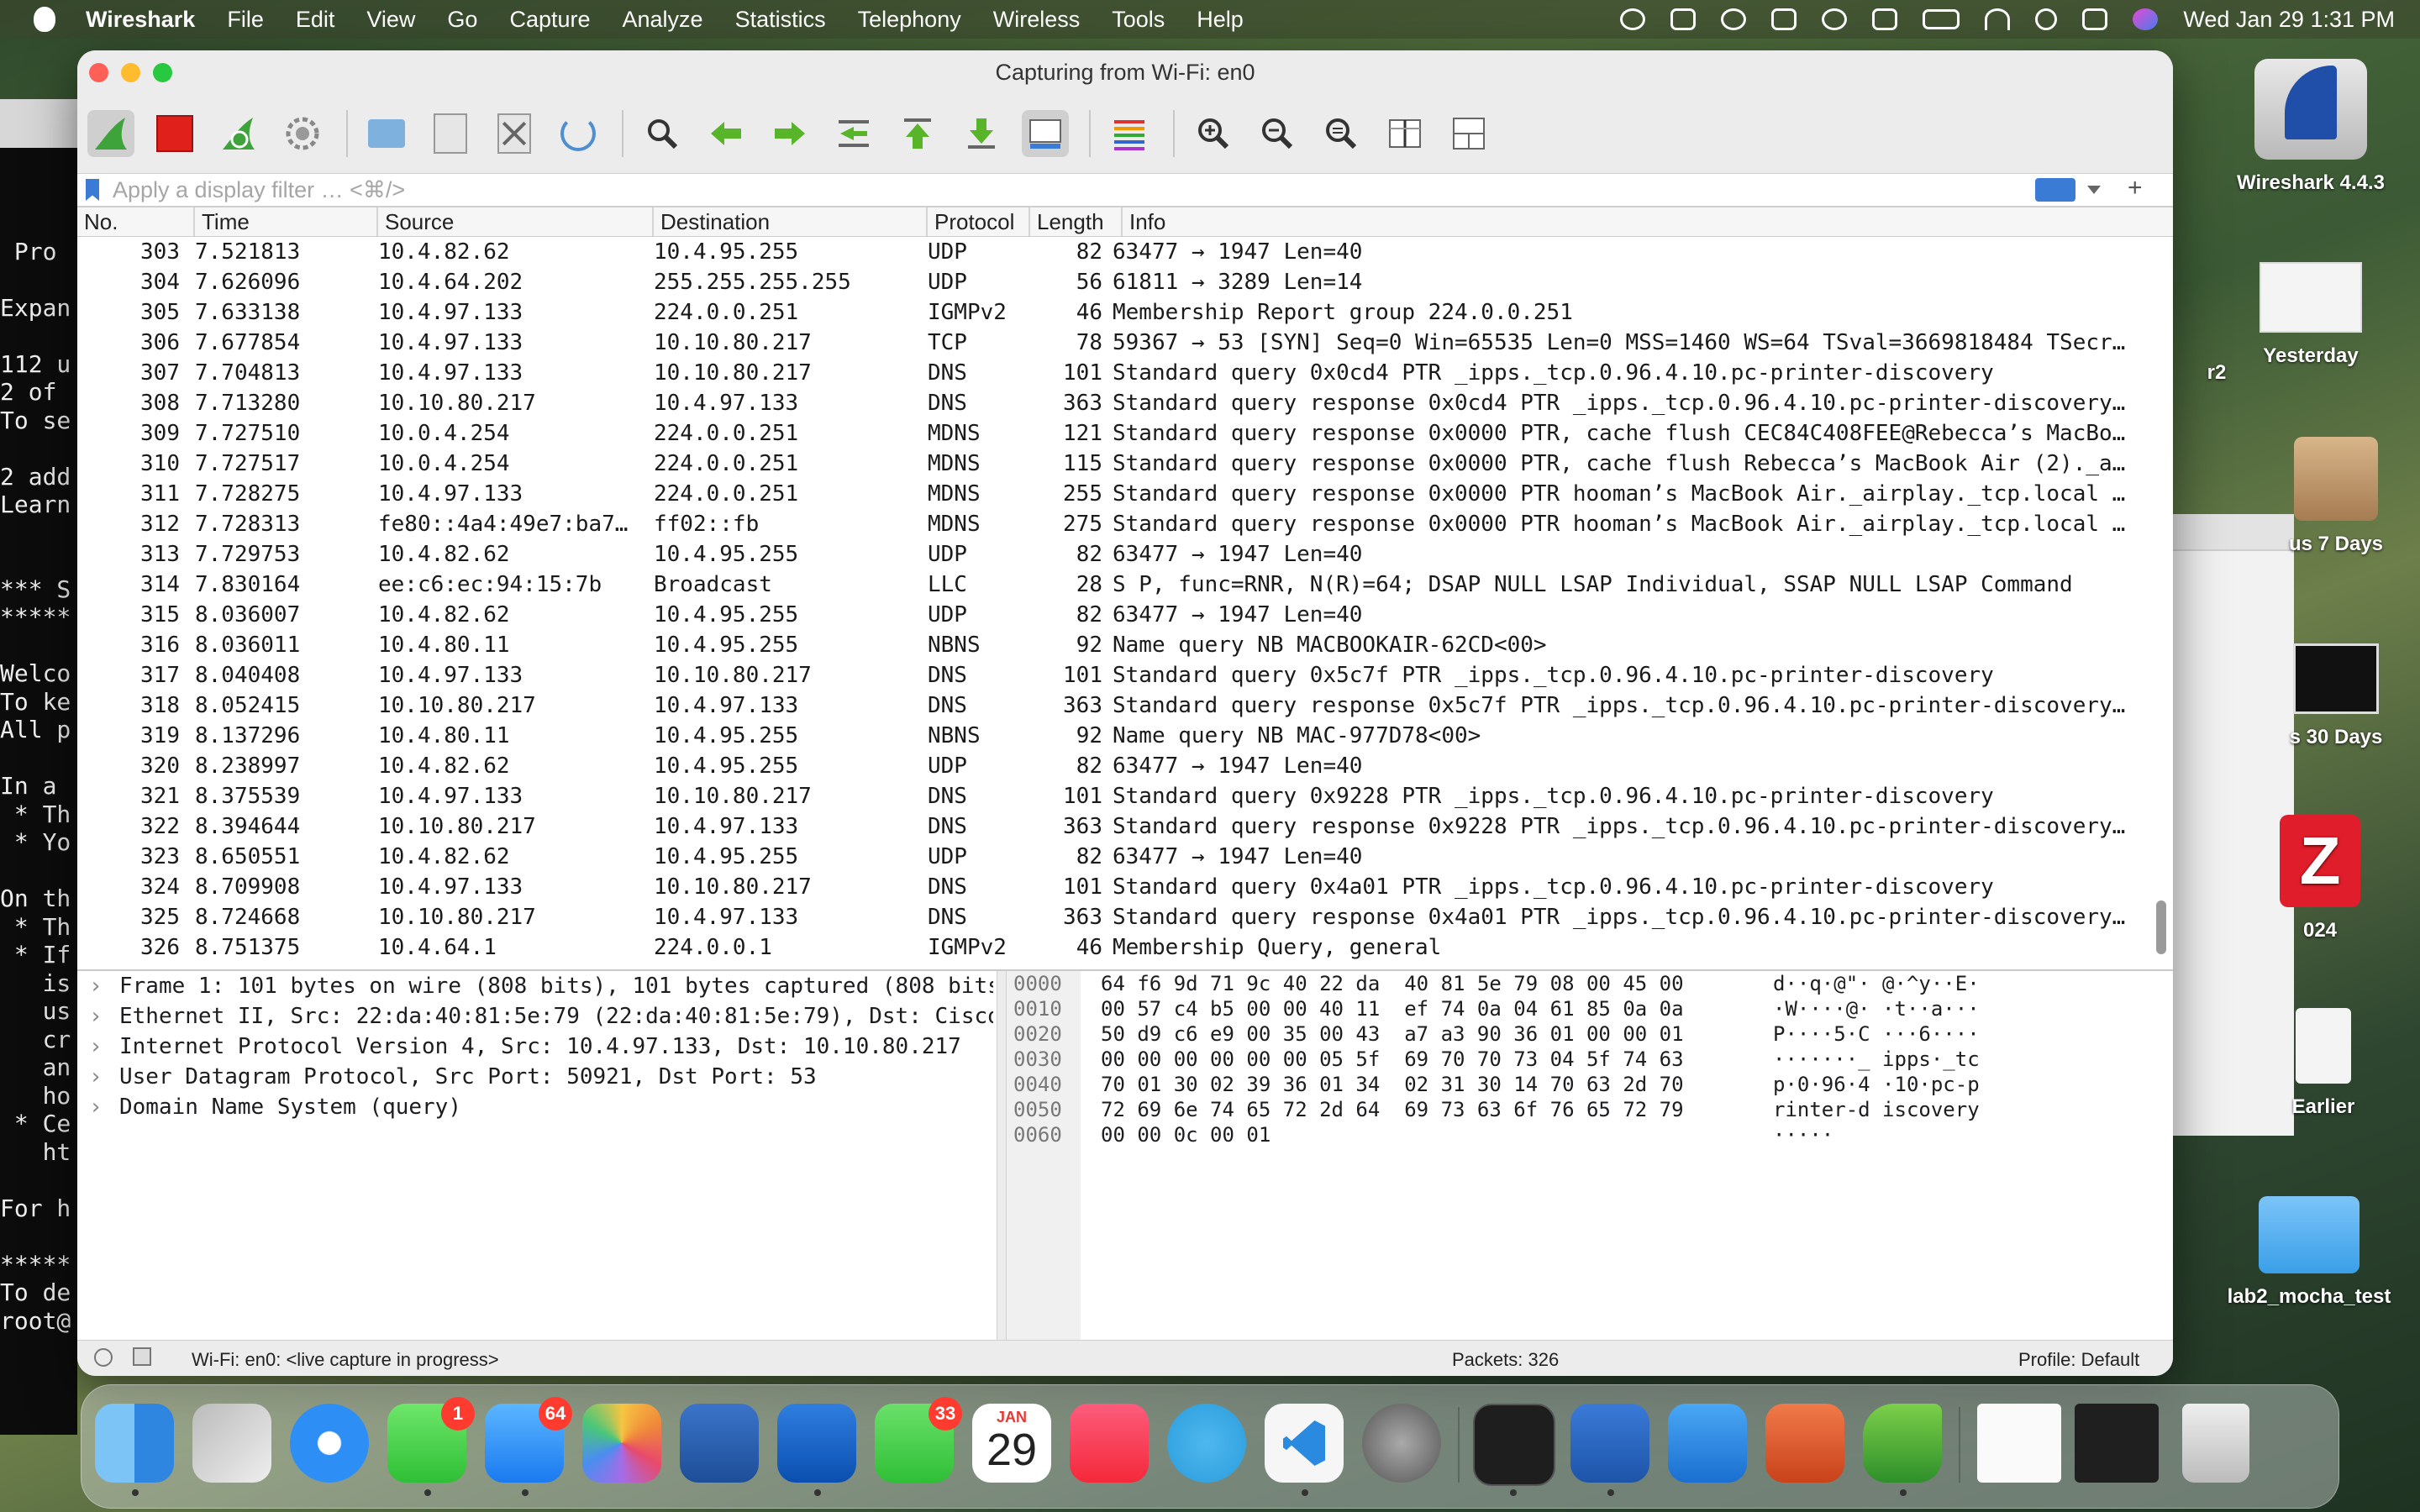 The height and width of the screenshot is (1512, 2420). What do you see at coordinates (1784, 19) in the screenshot?
I see `status-keyboard-icon` at bounding box center [1784, 19].